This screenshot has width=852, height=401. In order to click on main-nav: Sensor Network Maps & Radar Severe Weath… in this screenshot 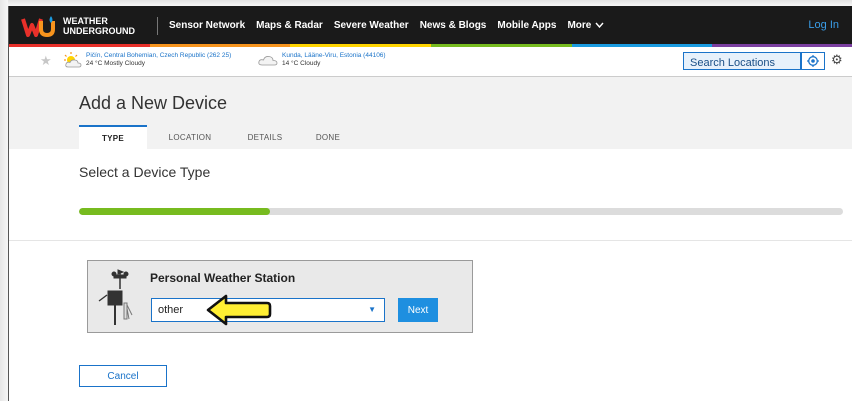, I will do `click(392, 25)`.